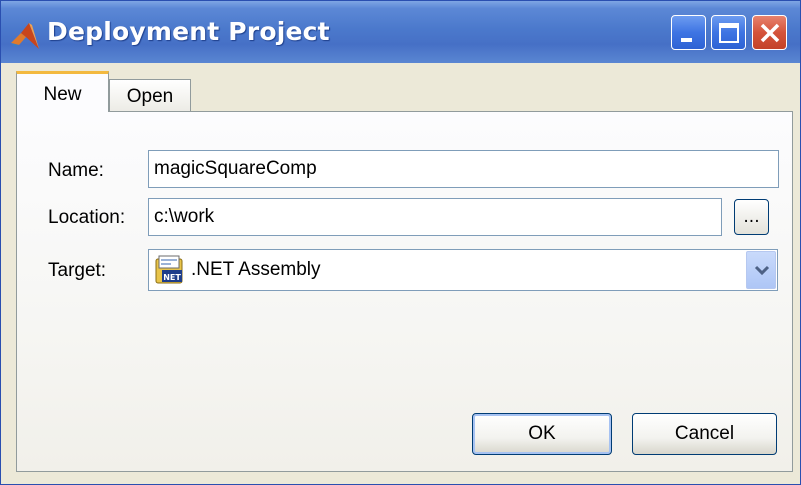  Describe the element at coordinates (172, 277) in the screenshot. I see `svg-text: NET` at that location.